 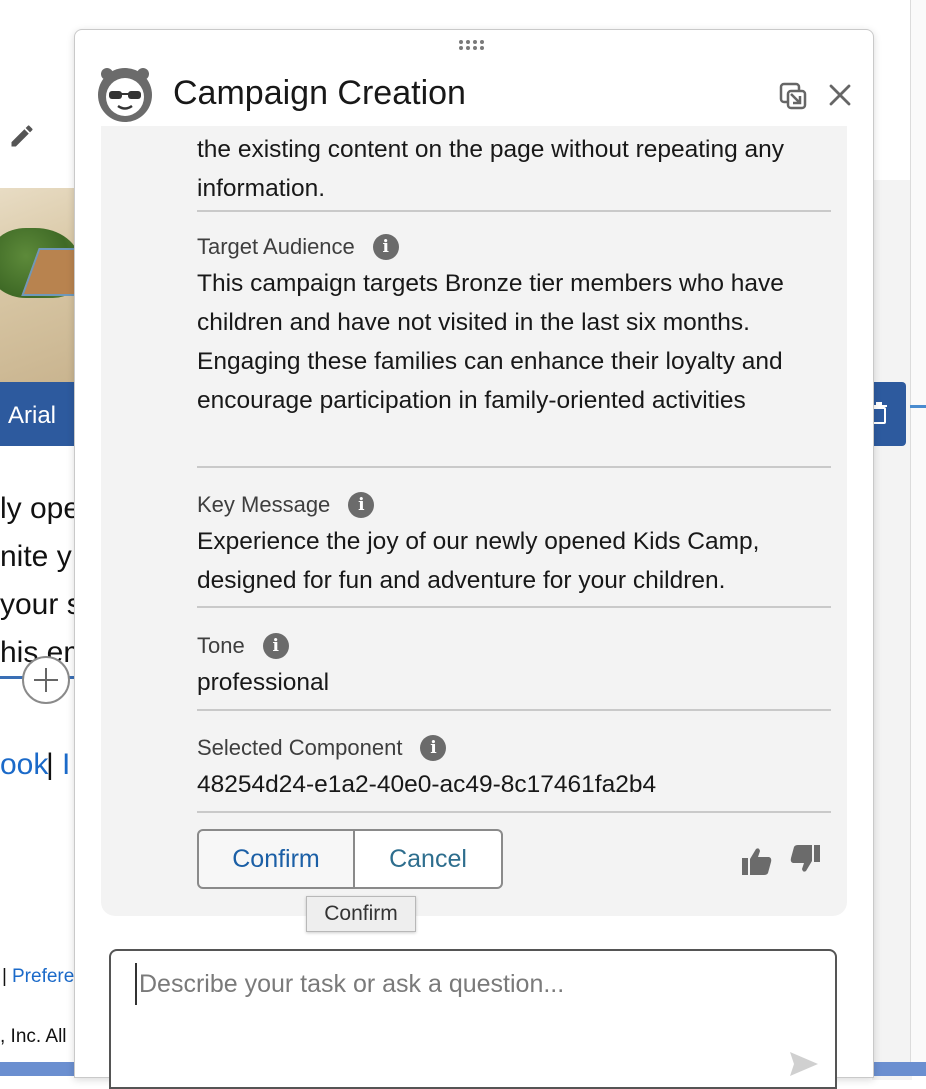 What do you see at coordinates (40, 285) in the screenshot?
I see `hero-image` at bounding box center [40, 285].